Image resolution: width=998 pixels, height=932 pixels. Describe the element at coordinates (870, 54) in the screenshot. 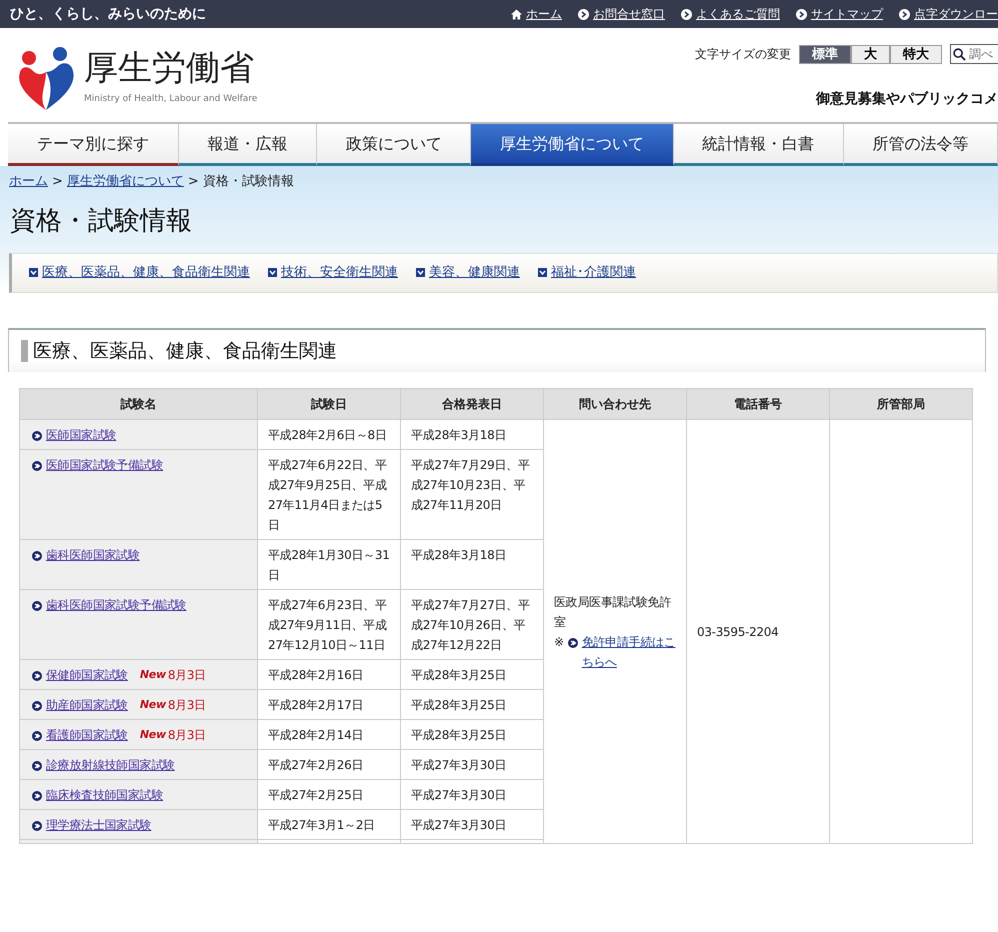

I see `font-size-button: 大` at that location.